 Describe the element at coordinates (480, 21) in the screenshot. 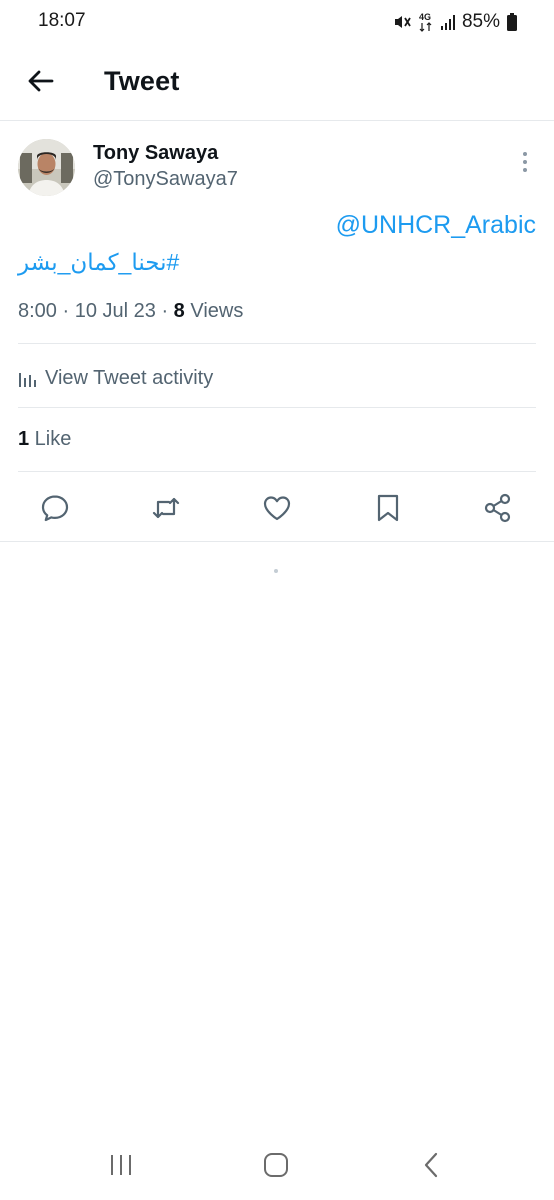

I see `battery-percent: 85%` at that location.